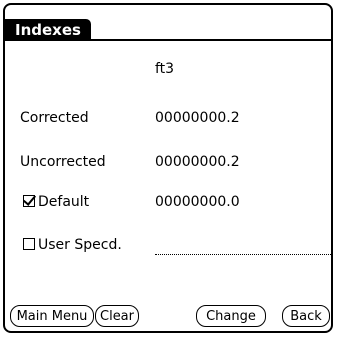 The width and height of the screenshot is (339, 339). What do you see at coordinates (48, 30) in the screenshot?
I see `page-title: Indexes` at bounding box center [48, 30].